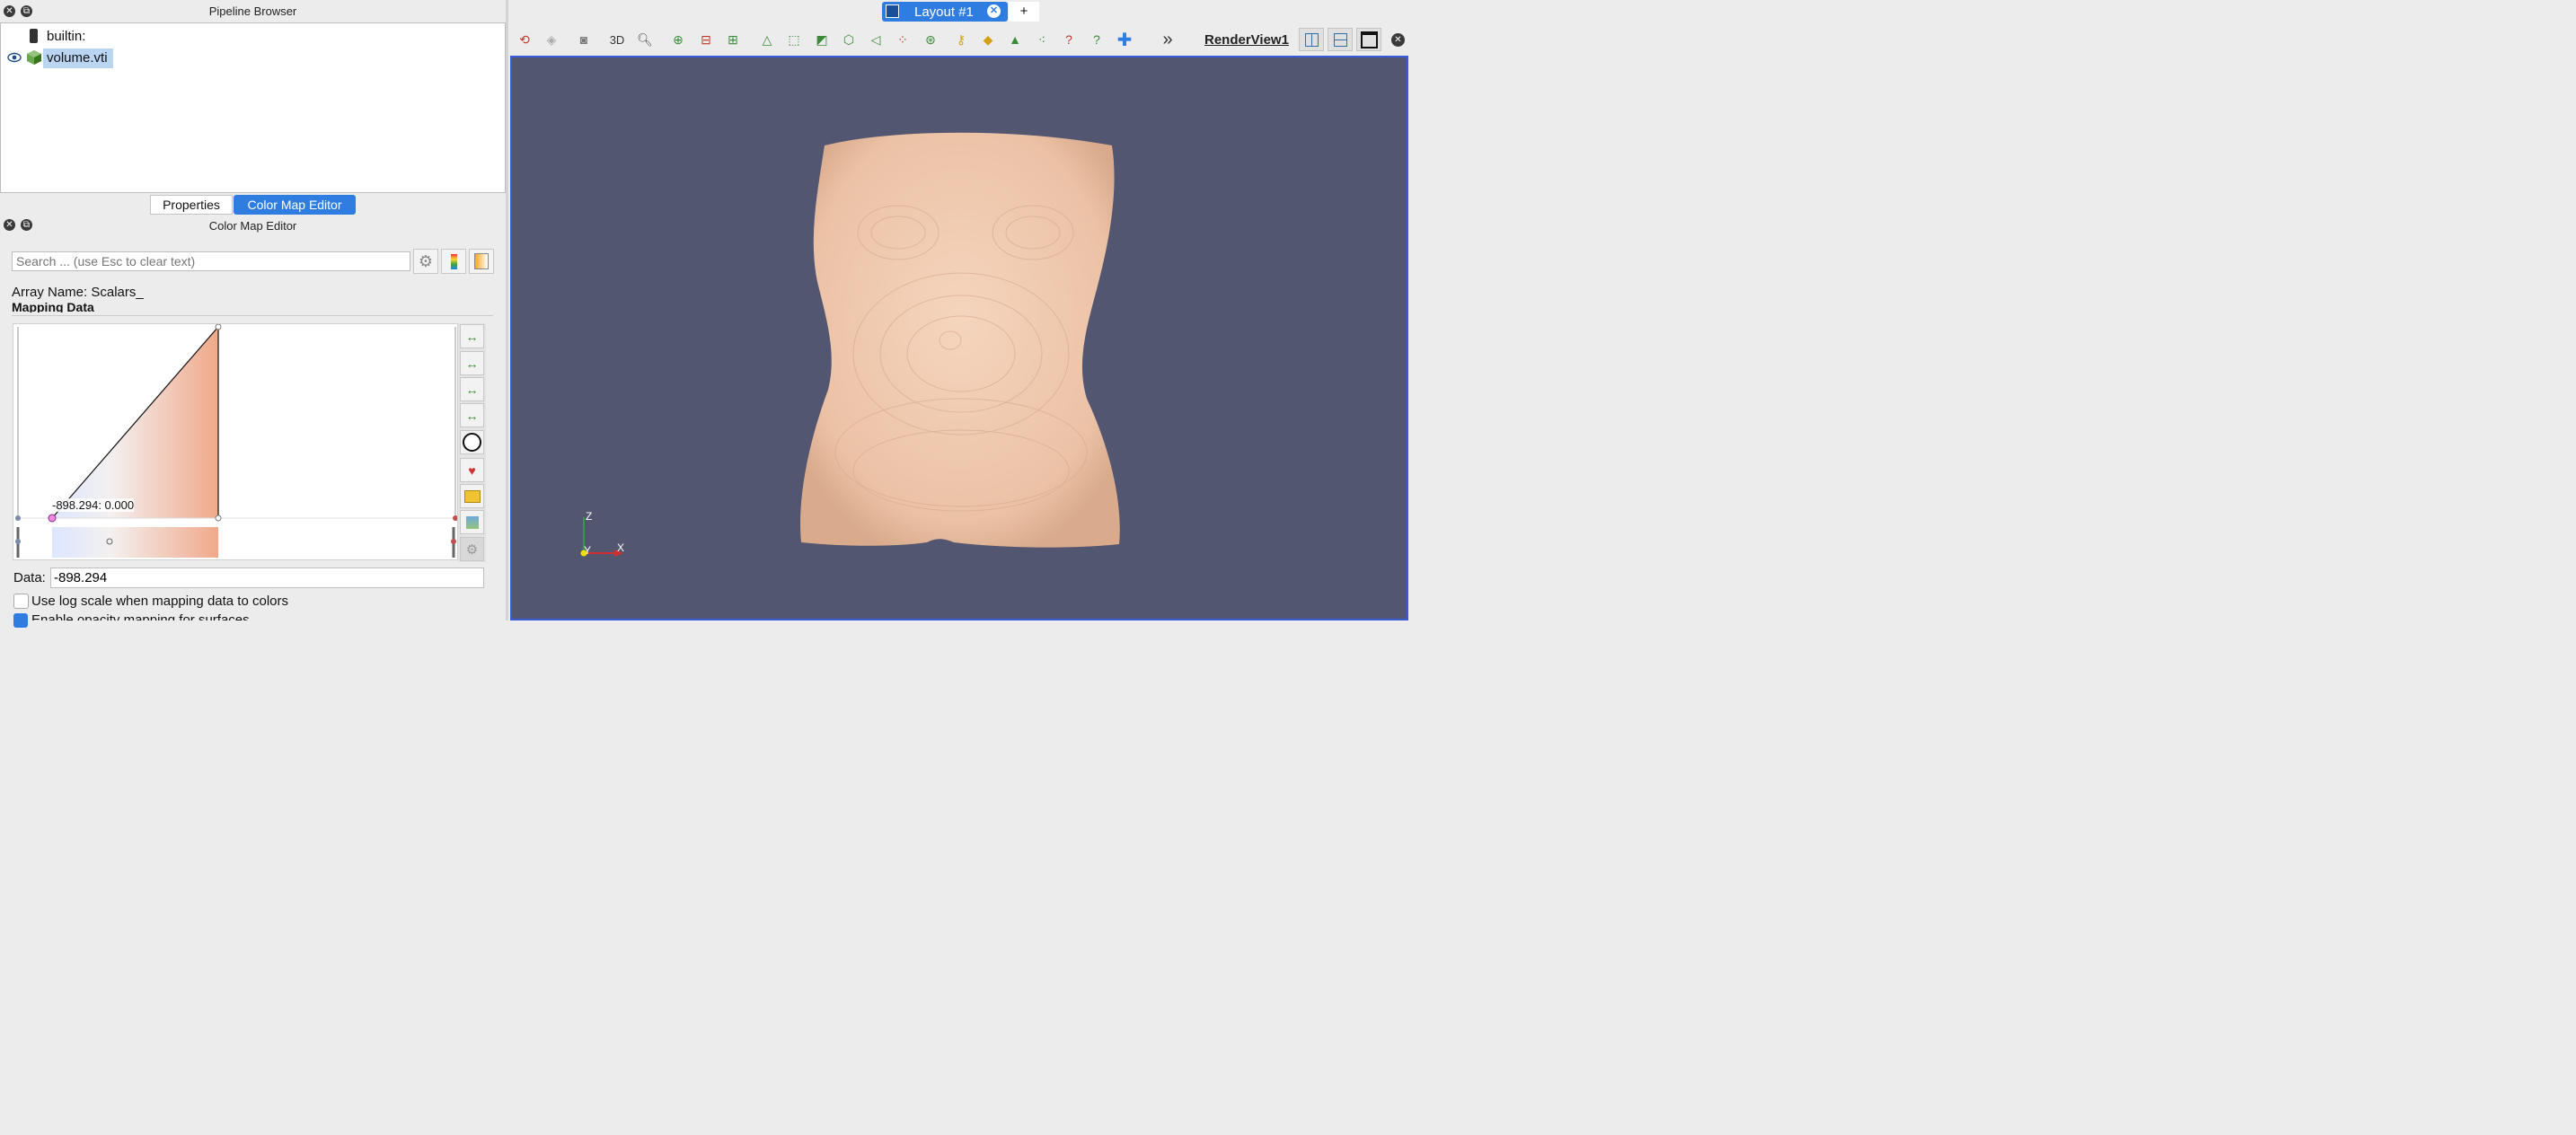 The image size is (2576, 1135). Describe the element at coordinates (21, 601) in the screenshot. I see `log-scale-checkbox` at that location.